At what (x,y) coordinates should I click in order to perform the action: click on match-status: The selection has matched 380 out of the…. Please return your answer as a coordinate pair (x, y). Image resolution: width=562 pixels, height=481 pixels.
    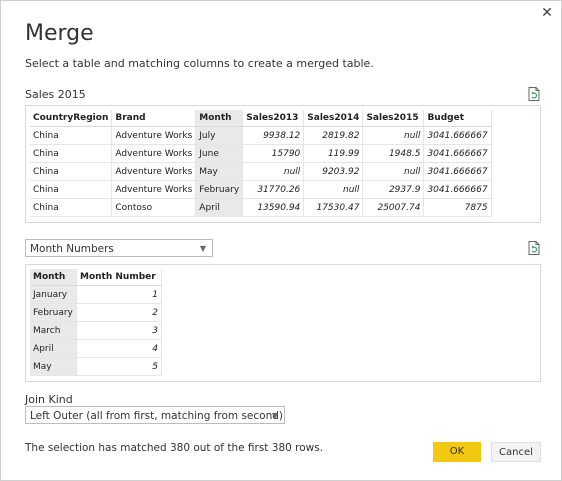
    Looking at the image, I should click on (174, 448).